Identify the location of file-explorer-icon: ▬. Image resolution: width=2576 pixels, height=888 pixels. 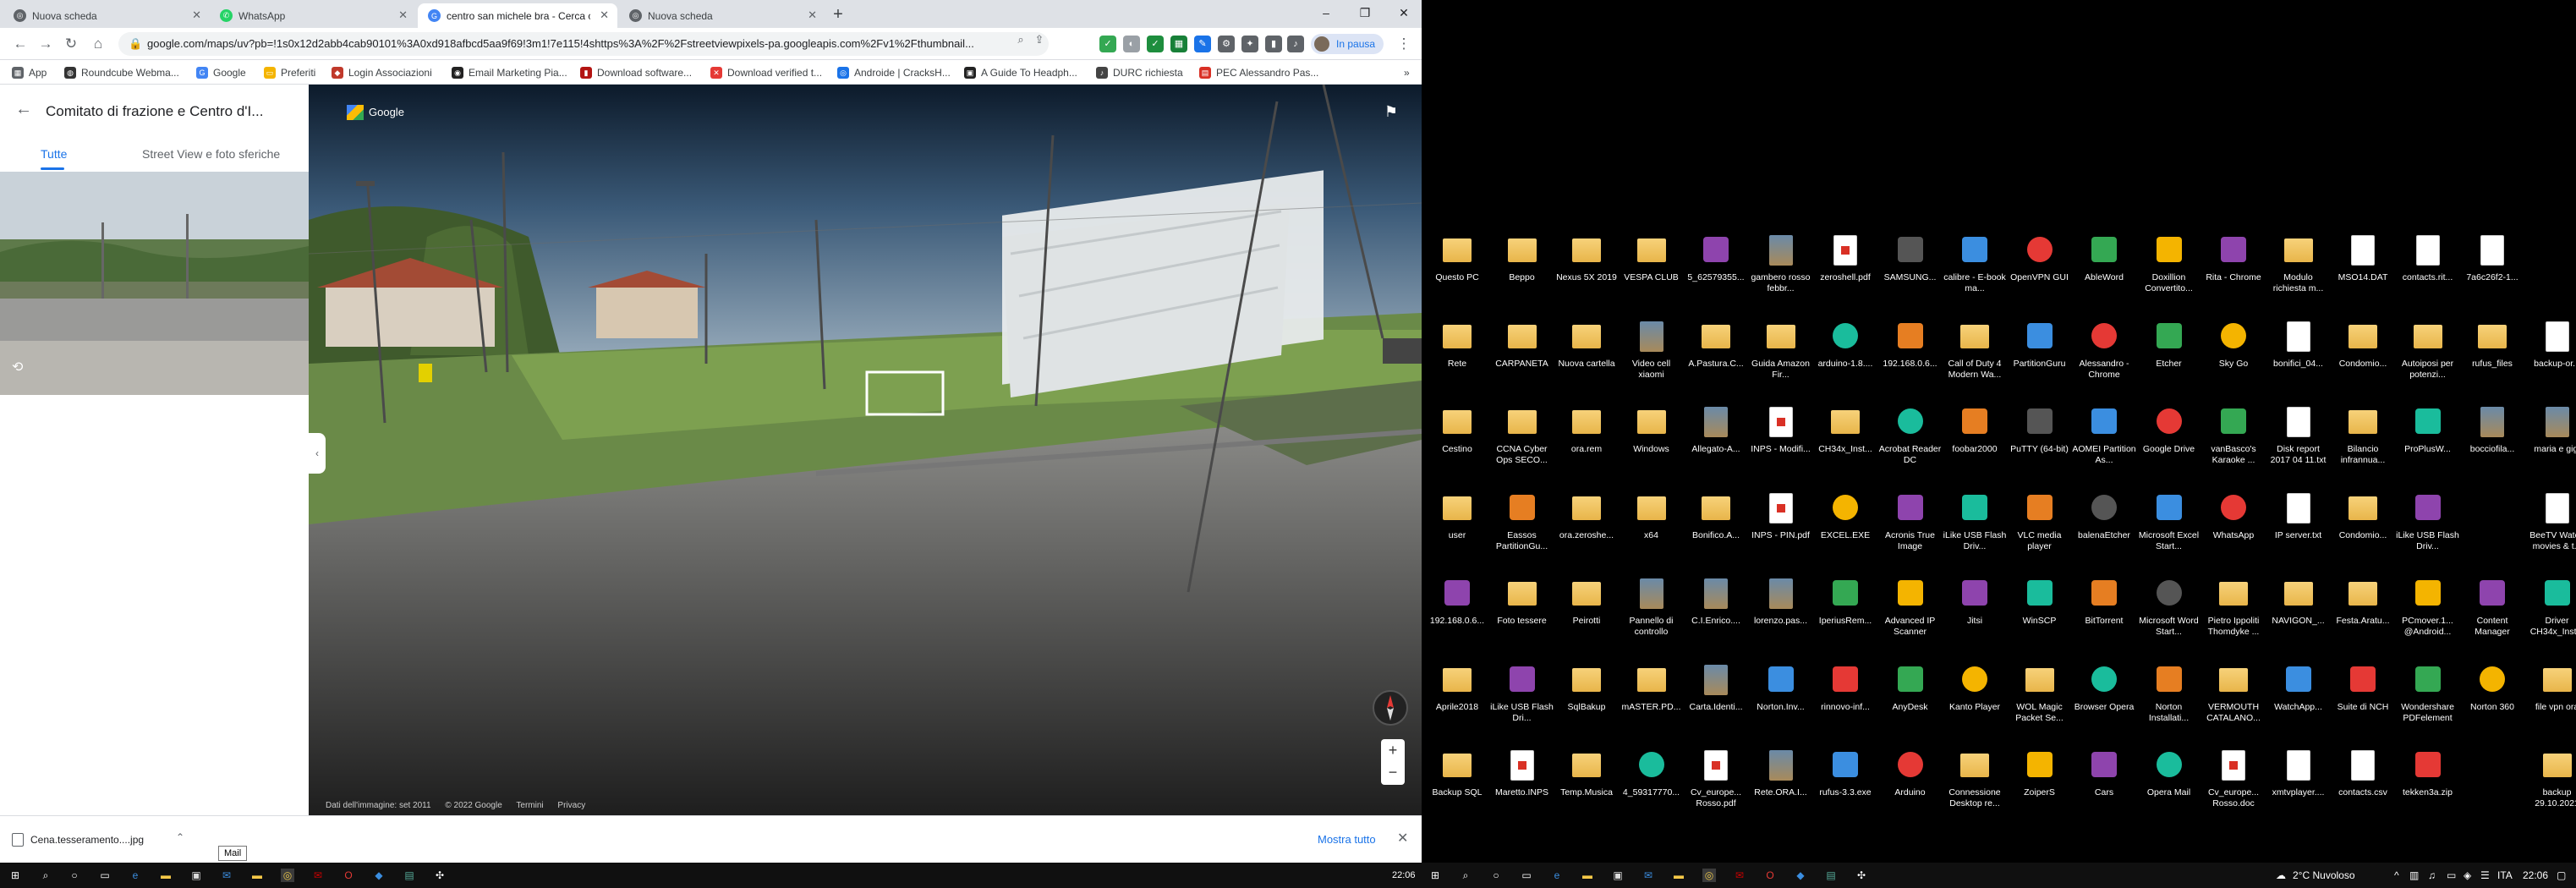
(166, 875).